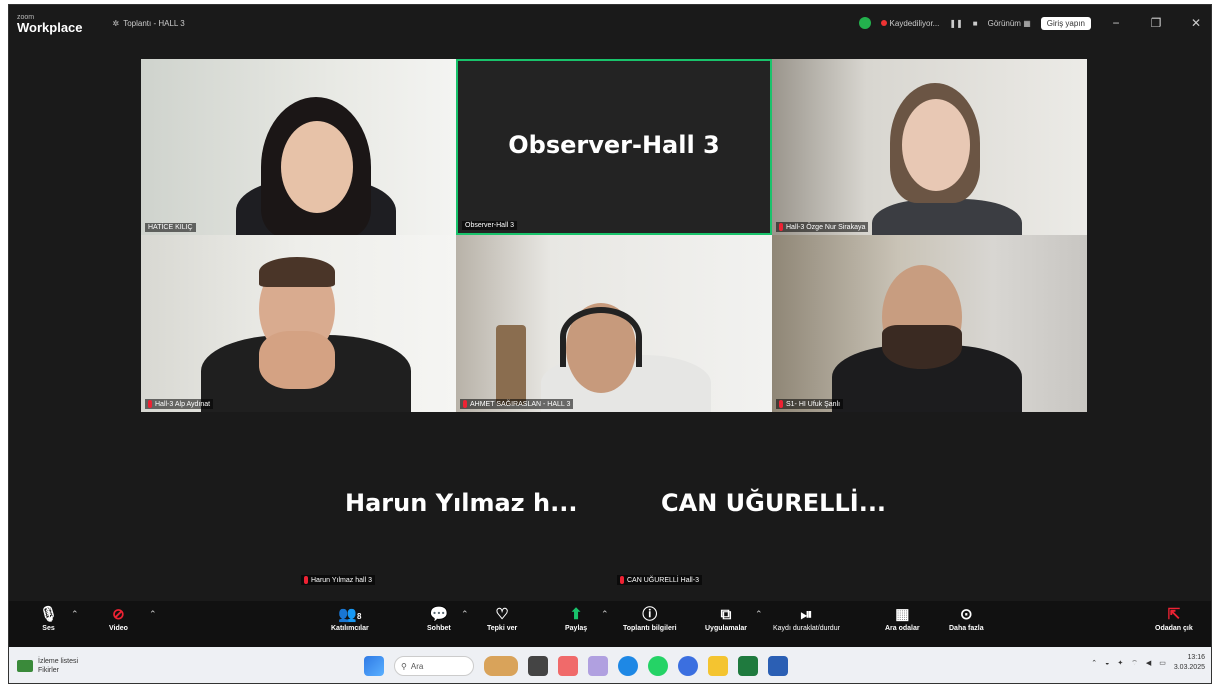 This screenshot has width=1218, height=687. Describe the element at coordinates (955, 23) in the screenshot. I see `pause-recording-icon: ❚❚` at that location.